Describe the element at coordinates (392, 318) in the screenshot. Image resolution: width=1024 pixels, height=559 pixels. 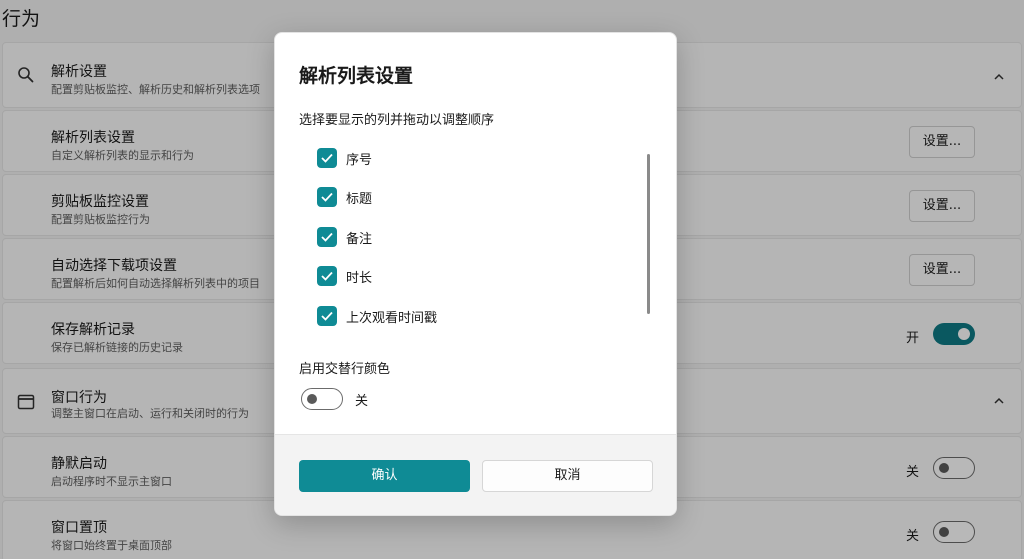
I see `column-label: 上次观看时间戳` at that location.